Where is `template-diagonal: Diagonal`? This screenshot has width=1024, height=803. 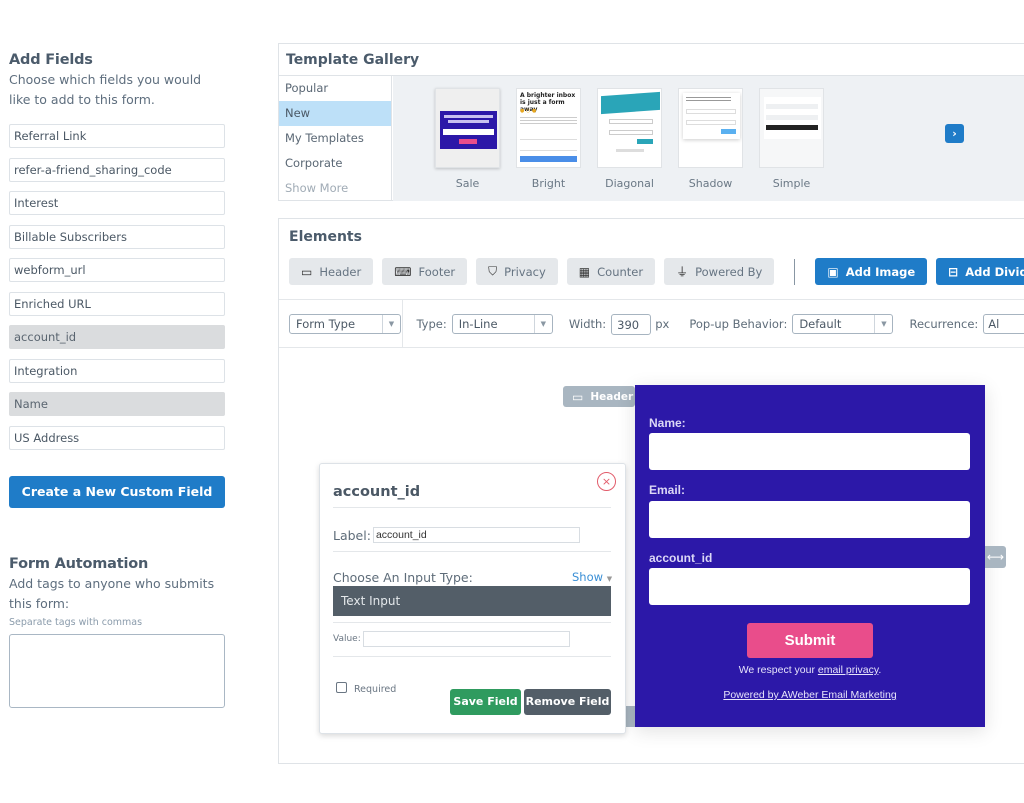
template-diagonal: Diagonal is located at coordinates (629, 139).